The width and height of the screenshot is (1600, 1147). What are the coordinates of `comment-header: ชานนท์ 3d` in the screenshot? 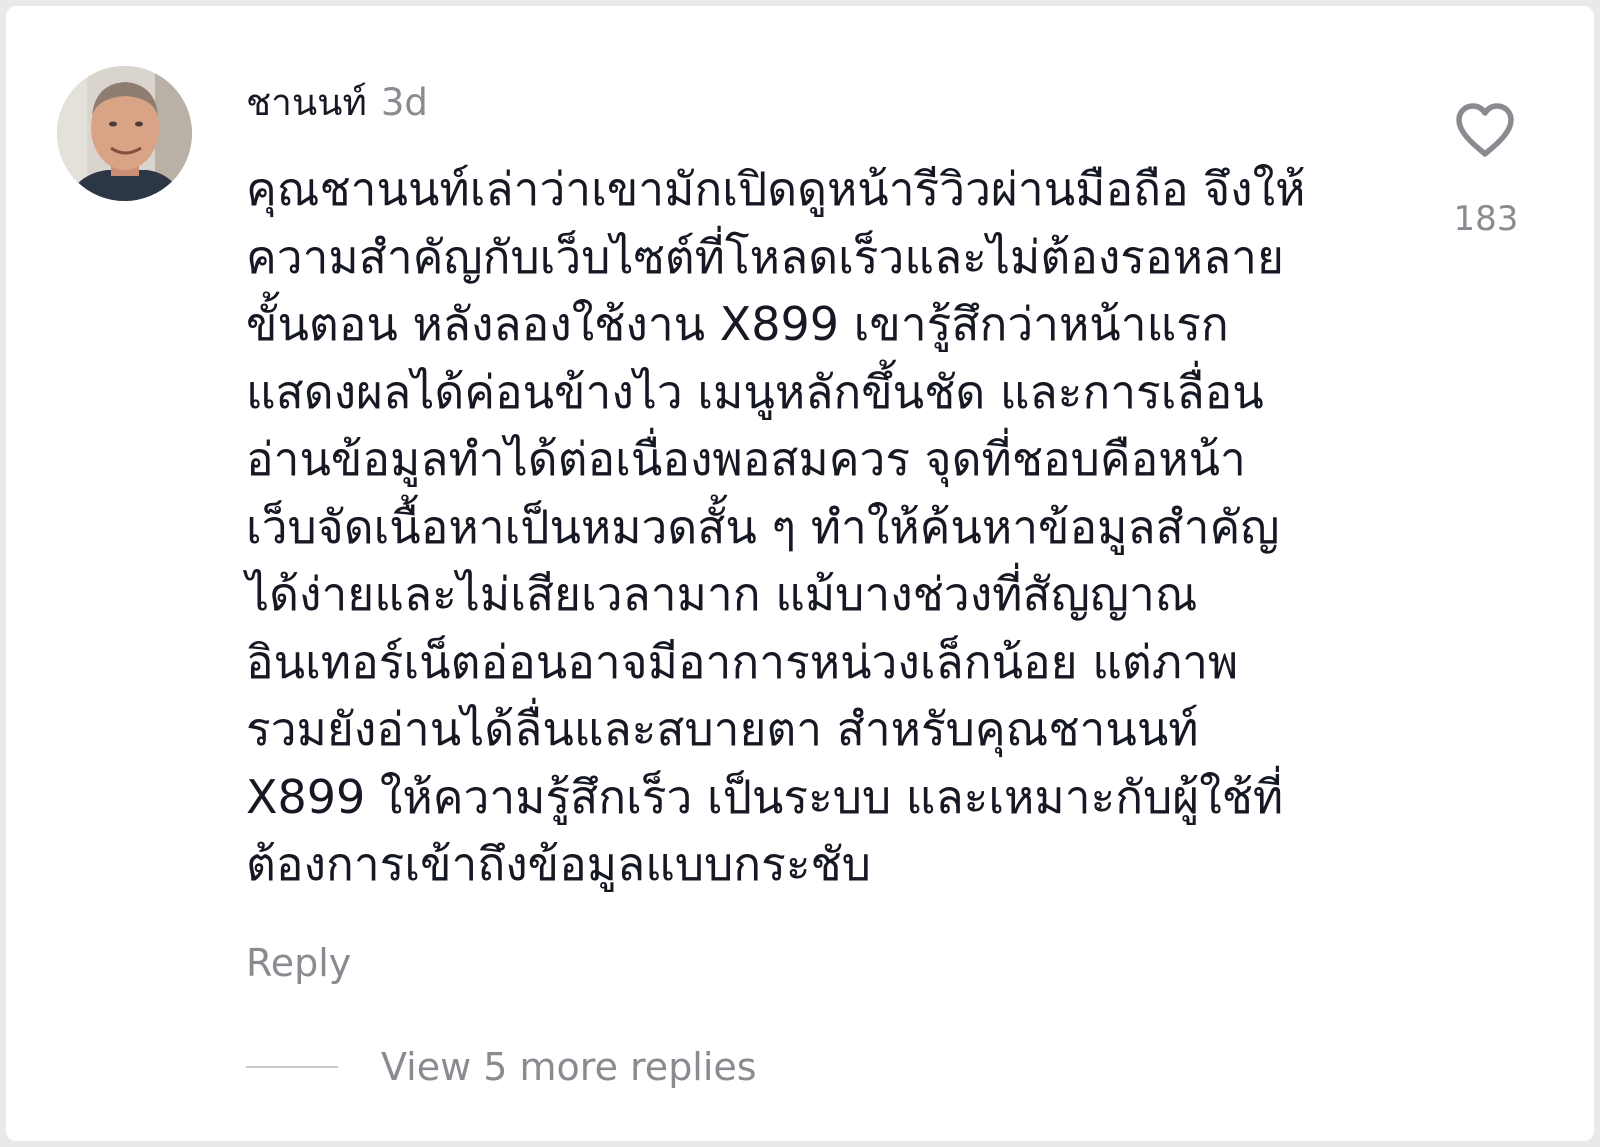 It's located at (337, 103).